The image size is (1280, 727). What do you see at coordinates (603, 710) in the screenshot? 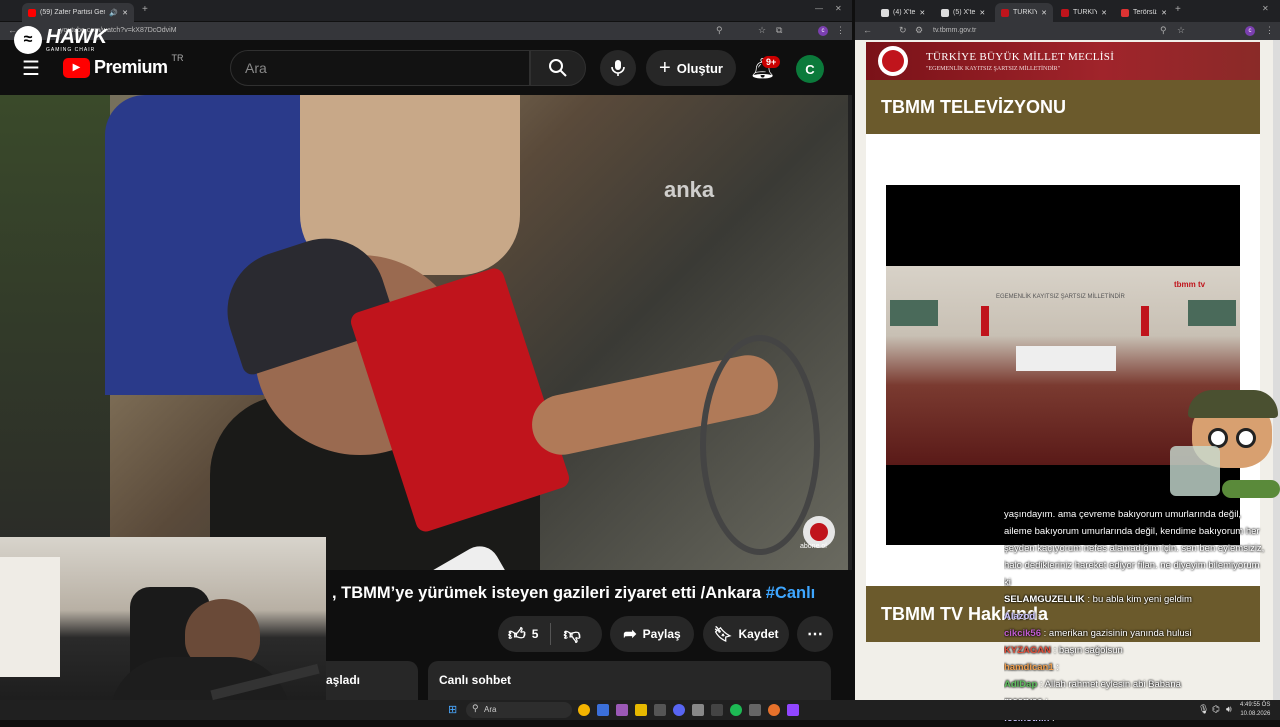
I see `outlook-icon` at bounding box center [603, 710].